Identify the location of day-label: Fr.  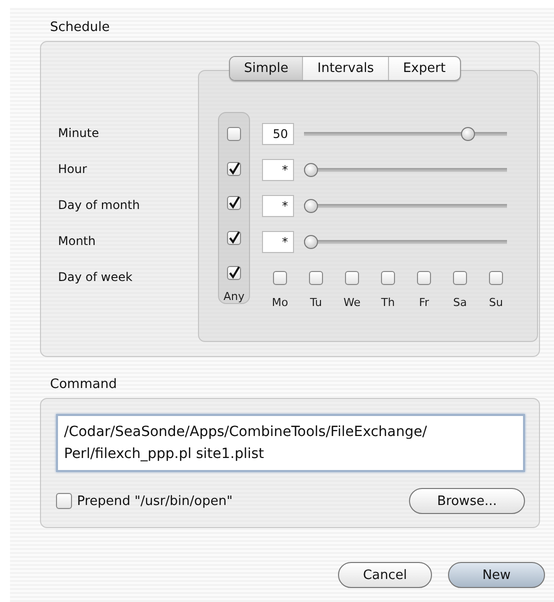
(424, 302).